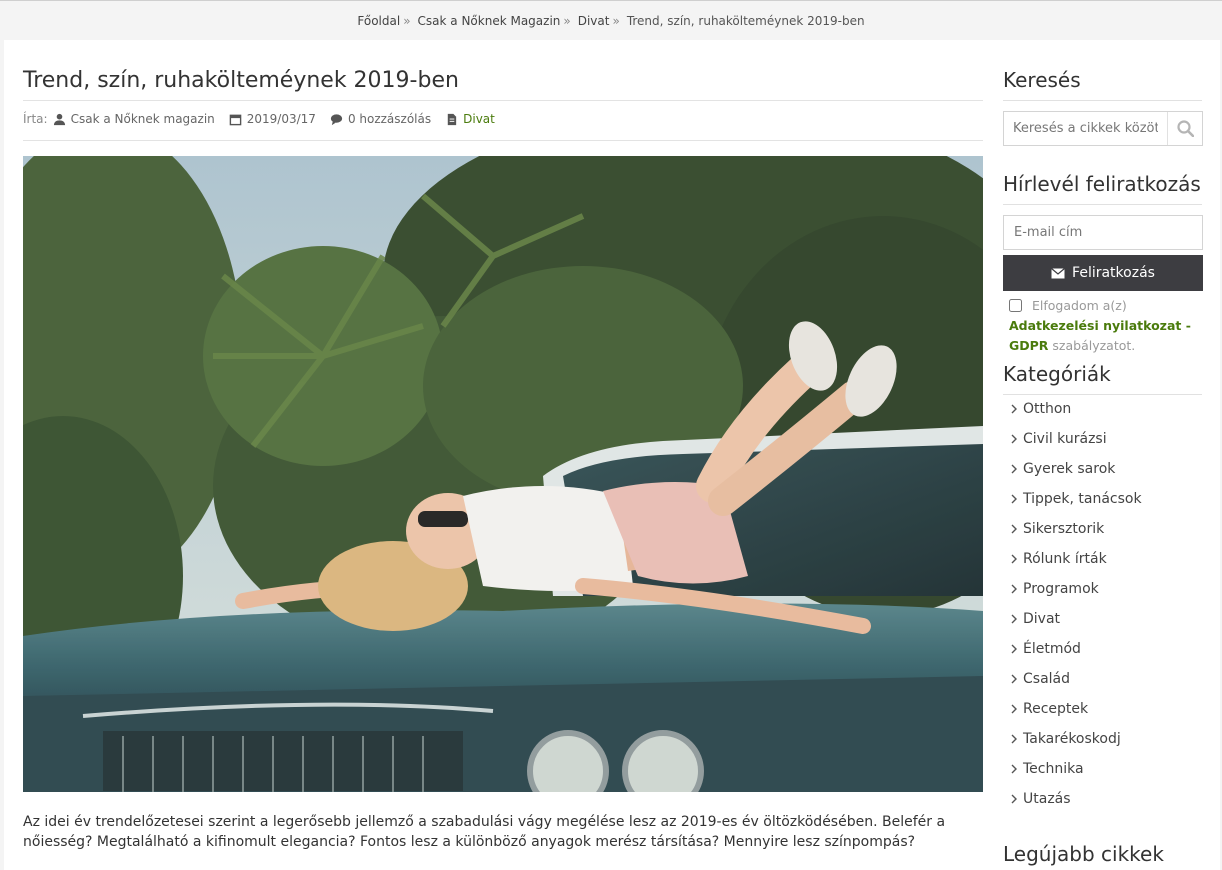  I want to click on user-icon, so click(59, 119).